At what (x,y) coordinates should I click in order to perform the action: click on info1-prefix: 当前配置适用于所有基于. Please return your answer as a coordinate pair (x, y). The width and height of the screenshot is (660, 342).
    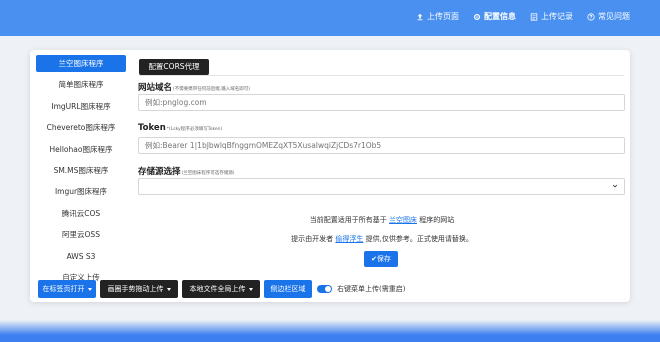
    Looking at the image, I should click on (348, 220).